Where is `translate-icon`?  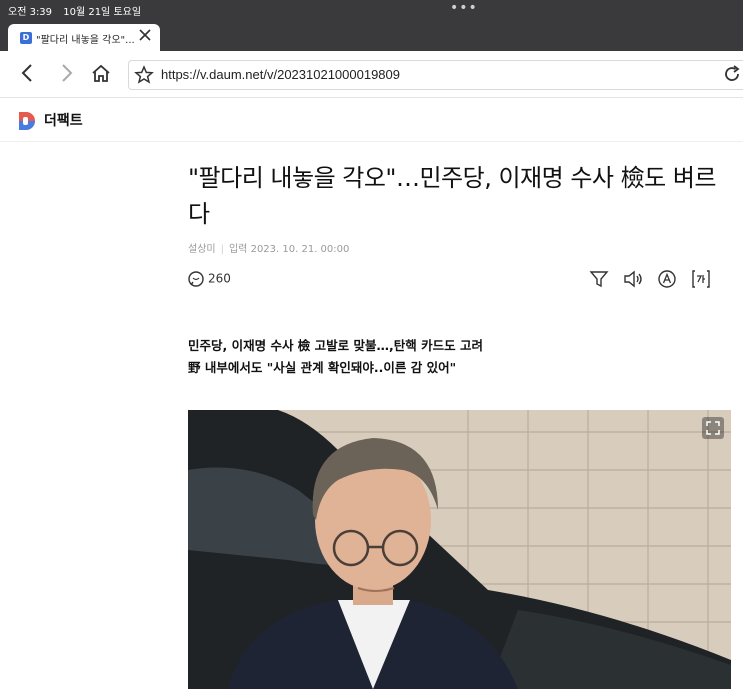
translate-icon is located at coordinates (701, 279).